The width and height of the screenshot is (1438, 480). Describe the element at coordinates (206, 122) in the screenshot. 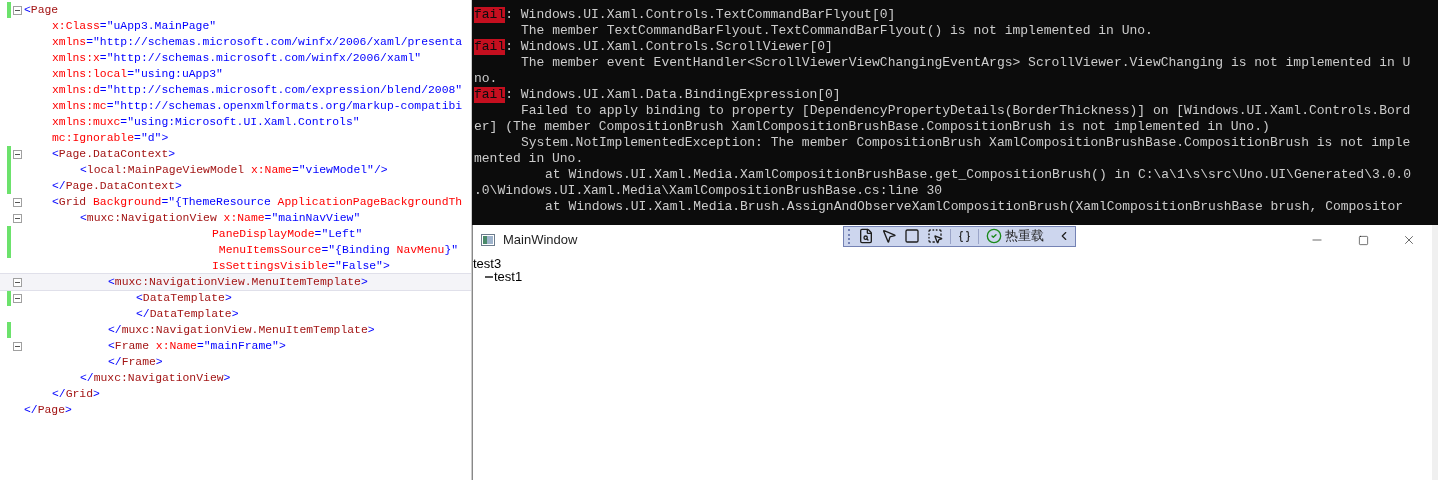

I see `code-line: xmlns:muxc="using:Microsoft.UI.Xaml.Controls"` at that location.